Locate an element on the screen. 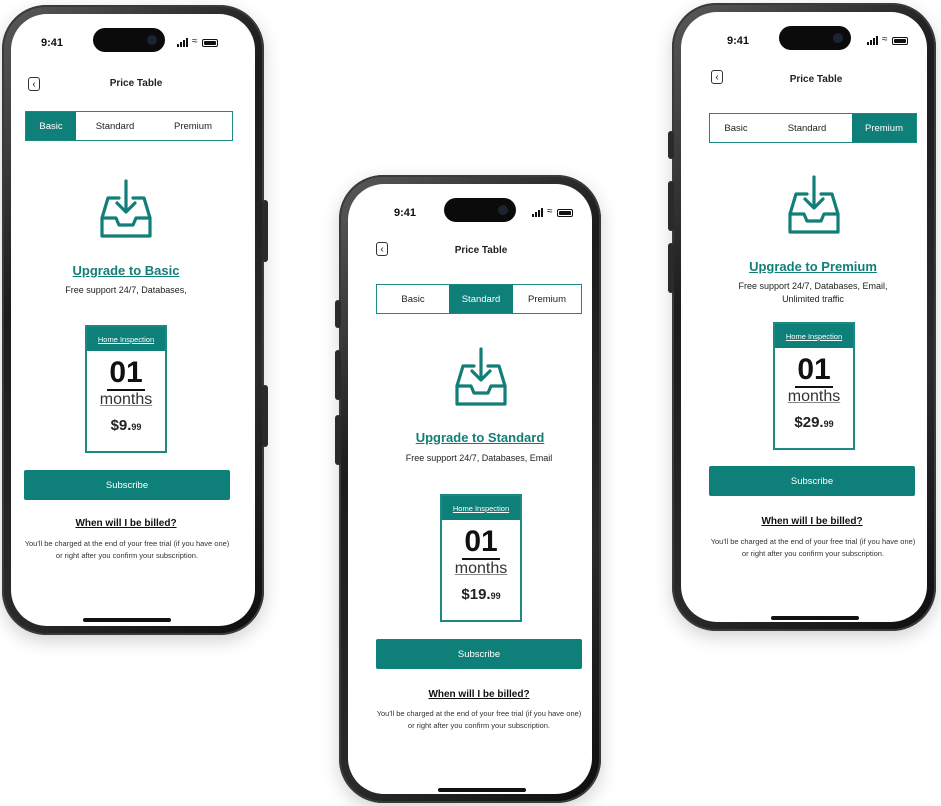 The image size is (941, 806). upgrade-title: Upgrade to Premium is located at coordinates (813, 266).